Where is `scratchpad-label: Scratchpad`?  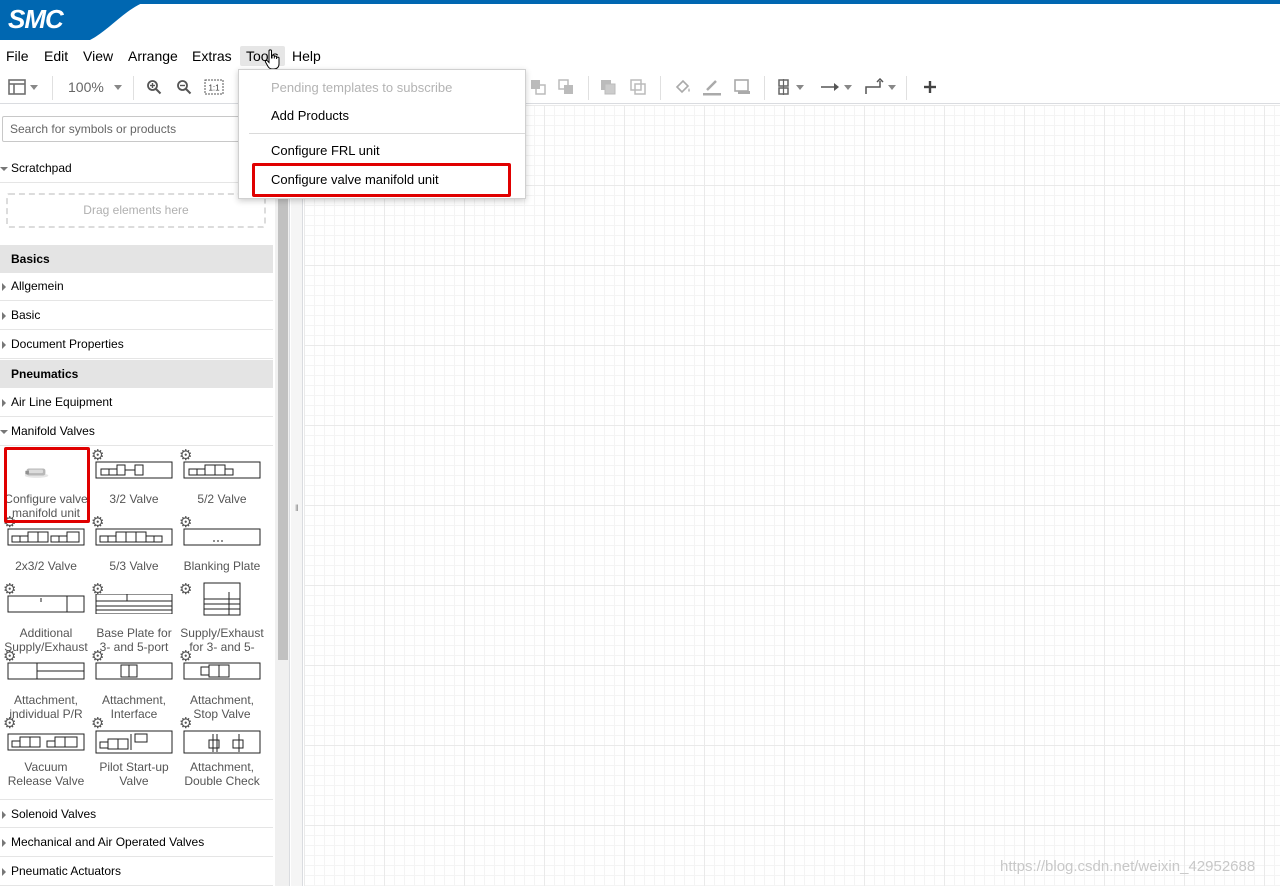
scratchpad-label: Scratchpad is located at coordinates (41, 168).